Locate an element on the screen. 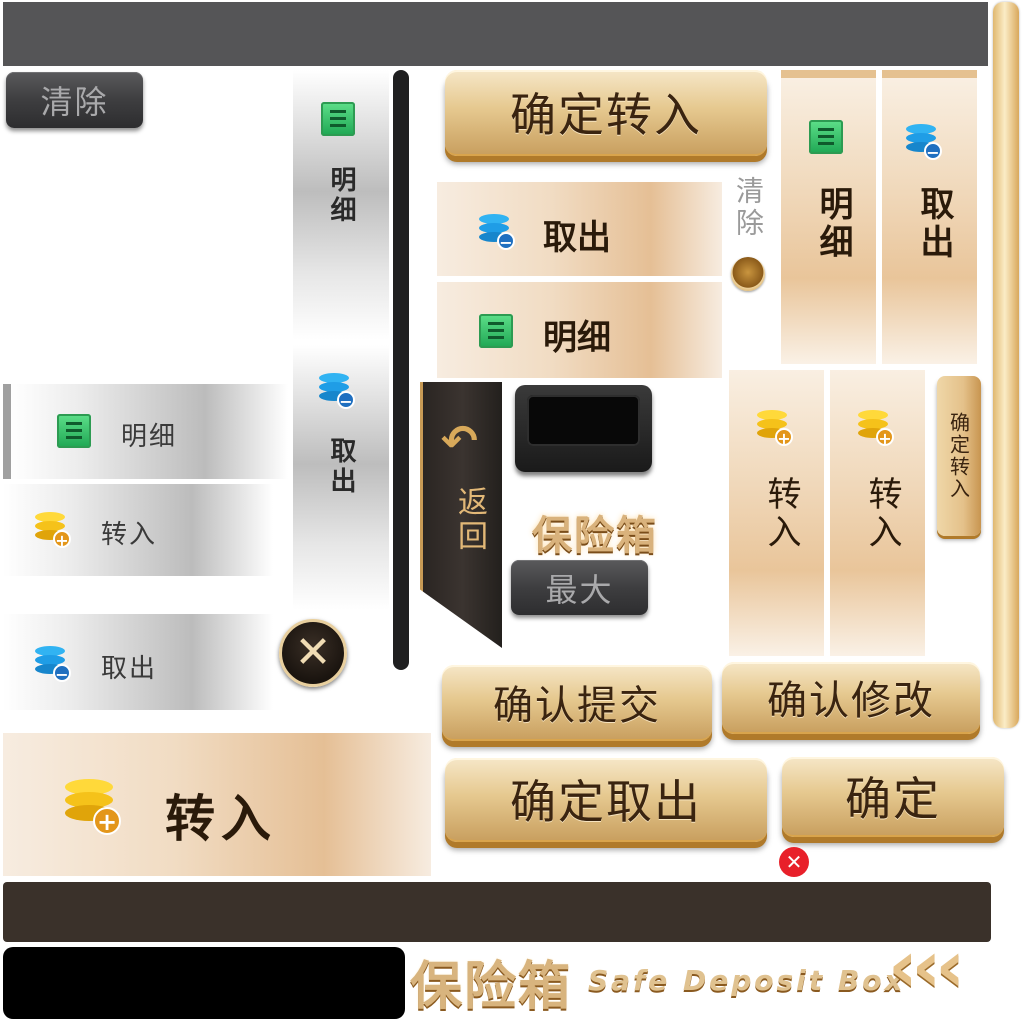 The width and height of the screenshot is (1024, 1024). back-label: 返回 is located at coordinates (469, 520).